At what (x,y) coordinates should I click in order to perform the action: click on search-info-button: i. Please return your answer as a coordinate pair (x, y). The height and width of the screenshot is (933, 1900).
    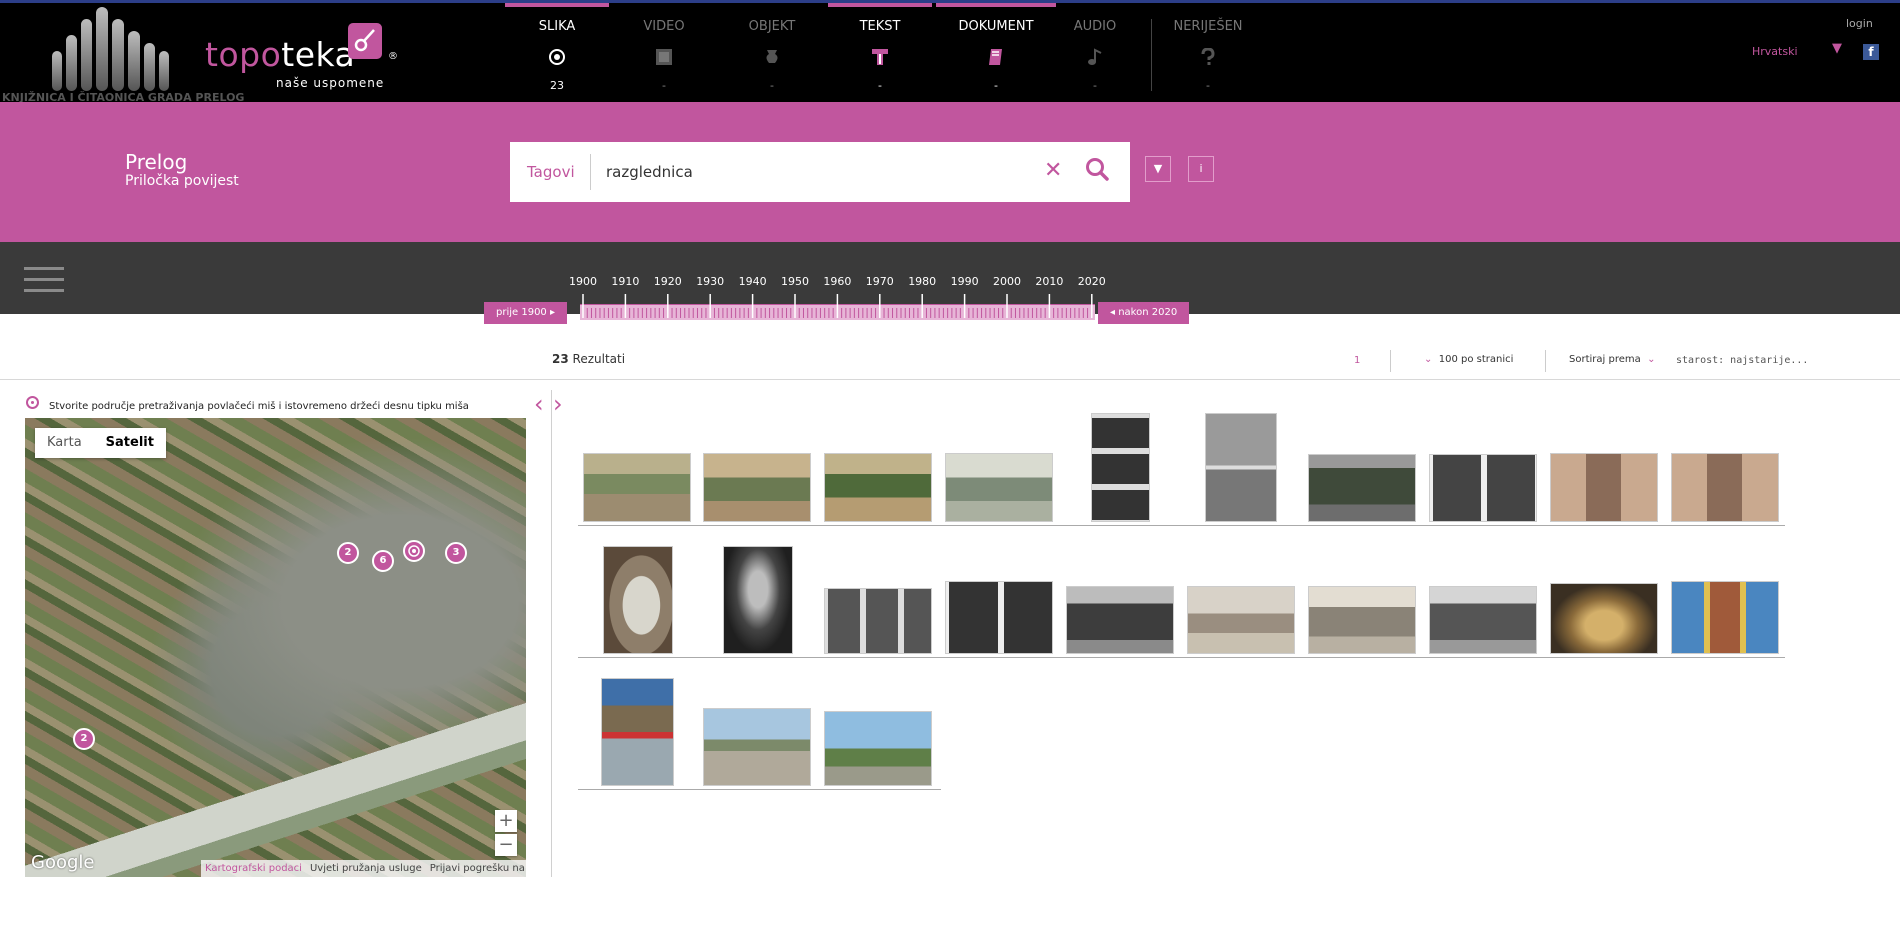
    Looking at the image, I should click on (1201, 169).